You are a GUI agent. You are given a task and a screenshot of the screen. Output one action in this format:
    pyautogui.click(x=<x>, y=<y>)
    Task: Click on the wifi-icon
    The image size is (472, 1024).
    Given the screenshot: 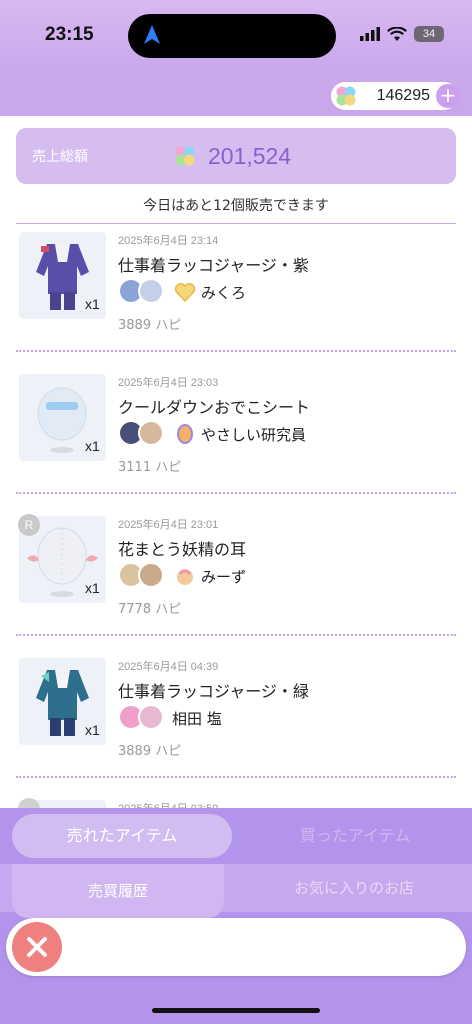 What is the action you would take?
    pyautogui.click(x=397, y=33)
    